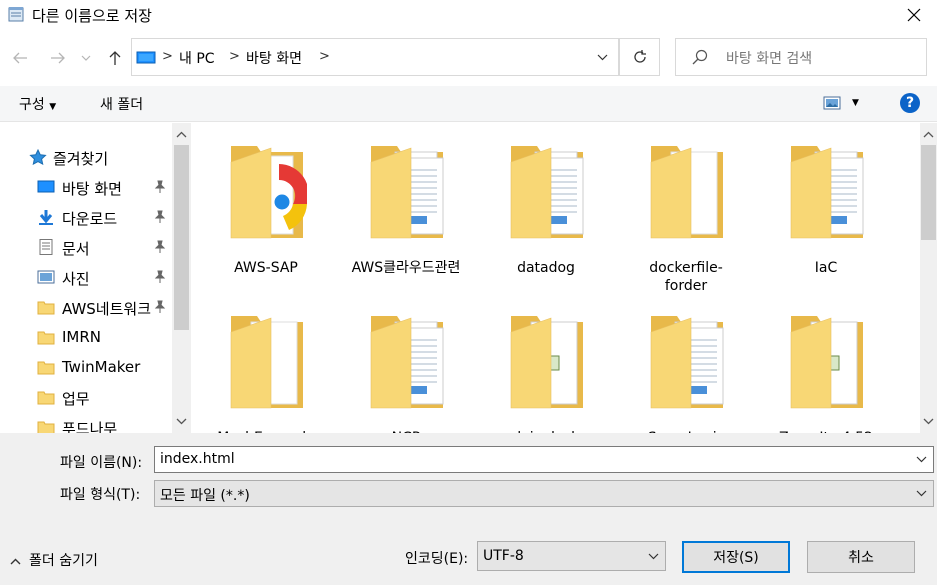 Image resolution: width=937 pixels, height=585 pixels. I want to click on organize-label: 구성, so click(32, 105).